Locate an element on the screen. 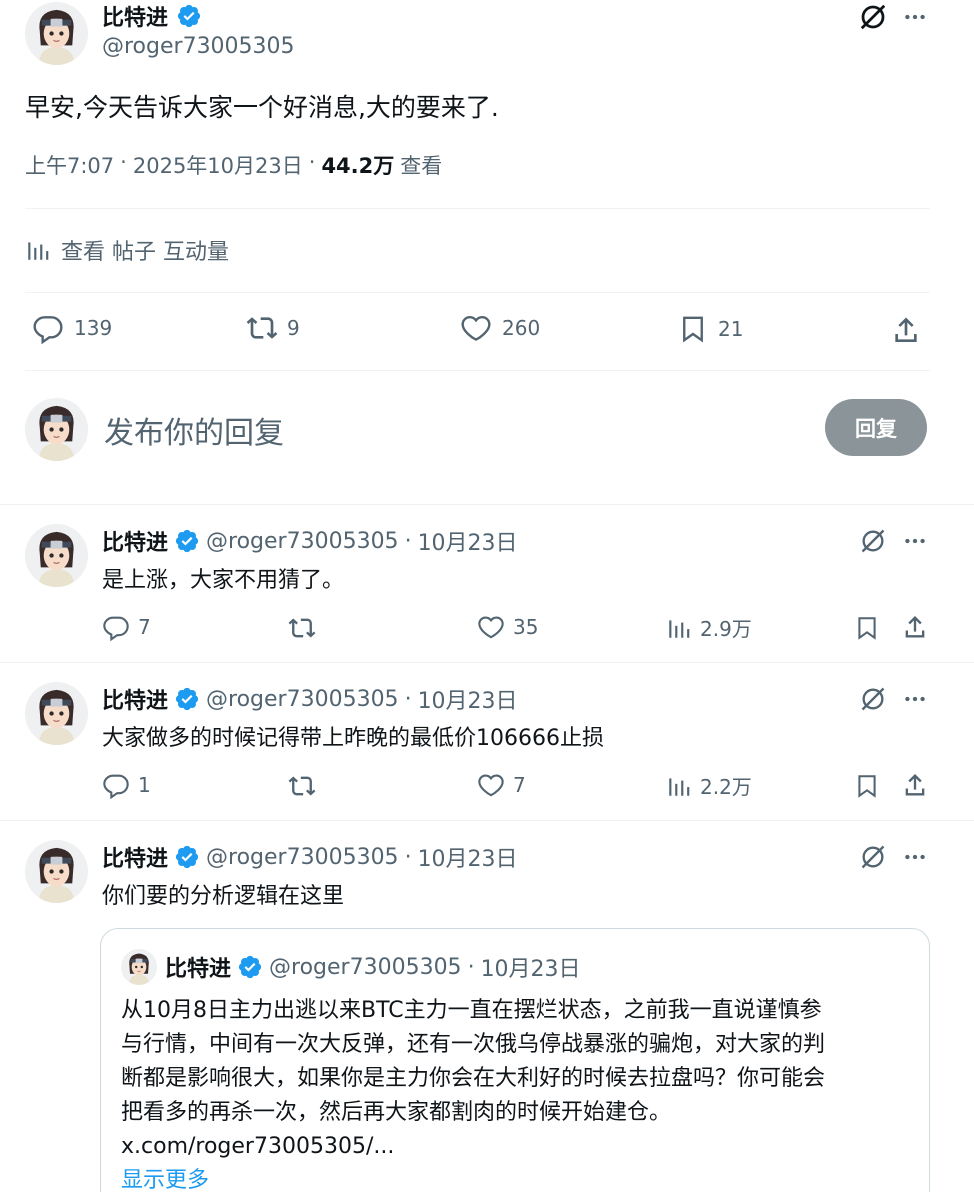 The height and width of the screenshot is (1192, 974). reply-button: 回复 is located at coordinates (876, 427).